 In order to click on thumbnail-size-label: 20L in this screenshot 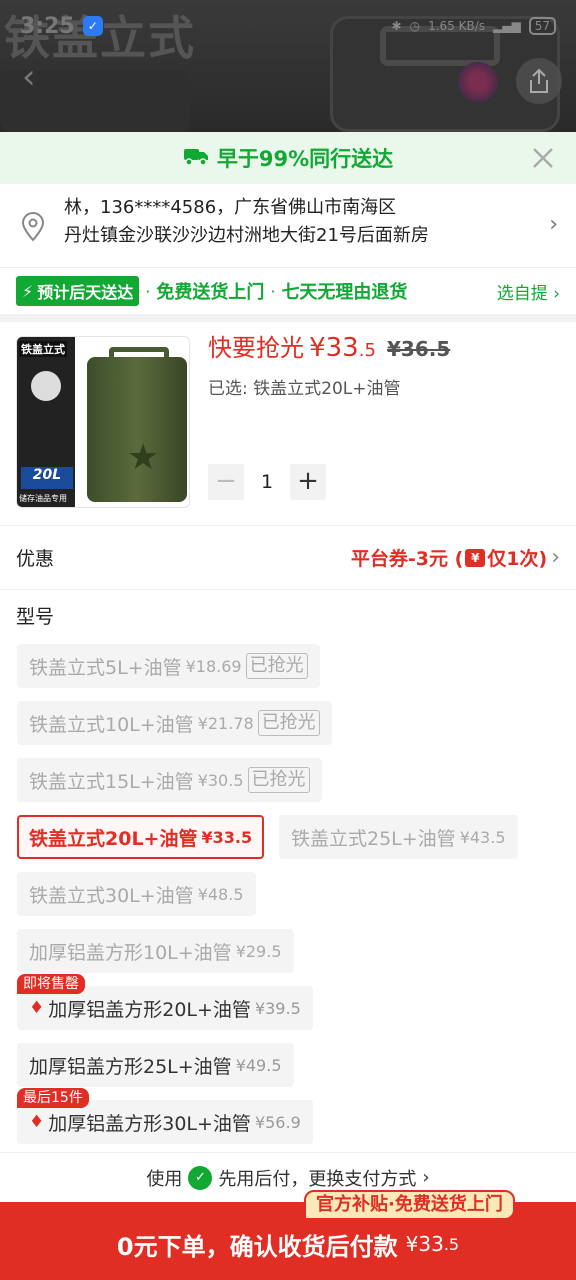, I will do `click(47, 478)`.